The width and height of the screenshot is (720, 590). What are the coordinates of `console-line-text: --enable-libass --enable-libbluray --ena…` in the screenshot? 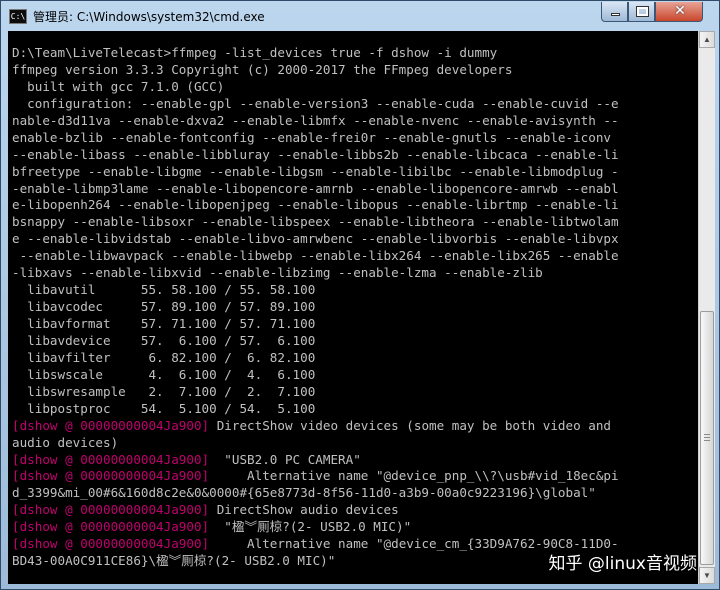 It's located at (315, 154).